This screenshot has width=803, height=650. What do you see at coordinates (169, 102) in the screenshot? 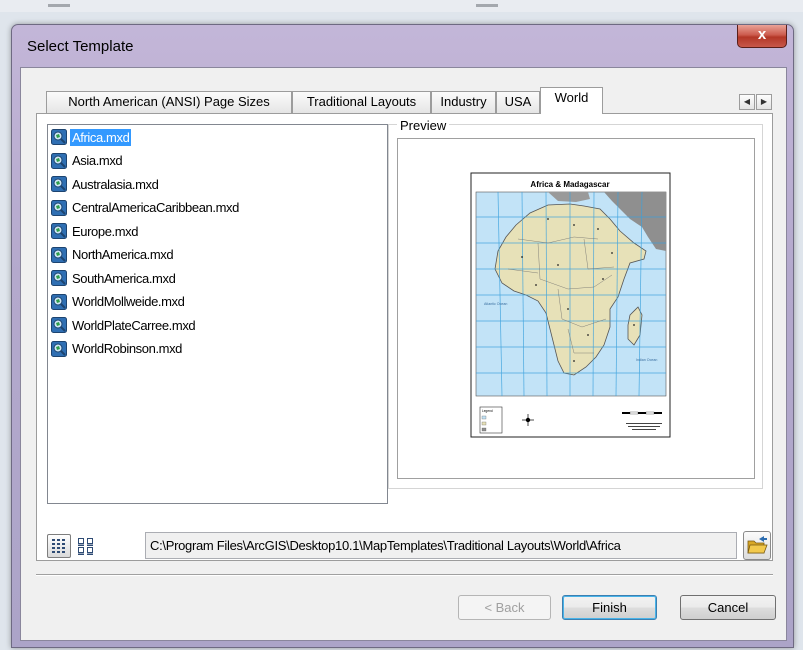
I see `tab-north-american-page-sizes: North American (ANSI) Page Sizes` at bounding box center [169, 102].